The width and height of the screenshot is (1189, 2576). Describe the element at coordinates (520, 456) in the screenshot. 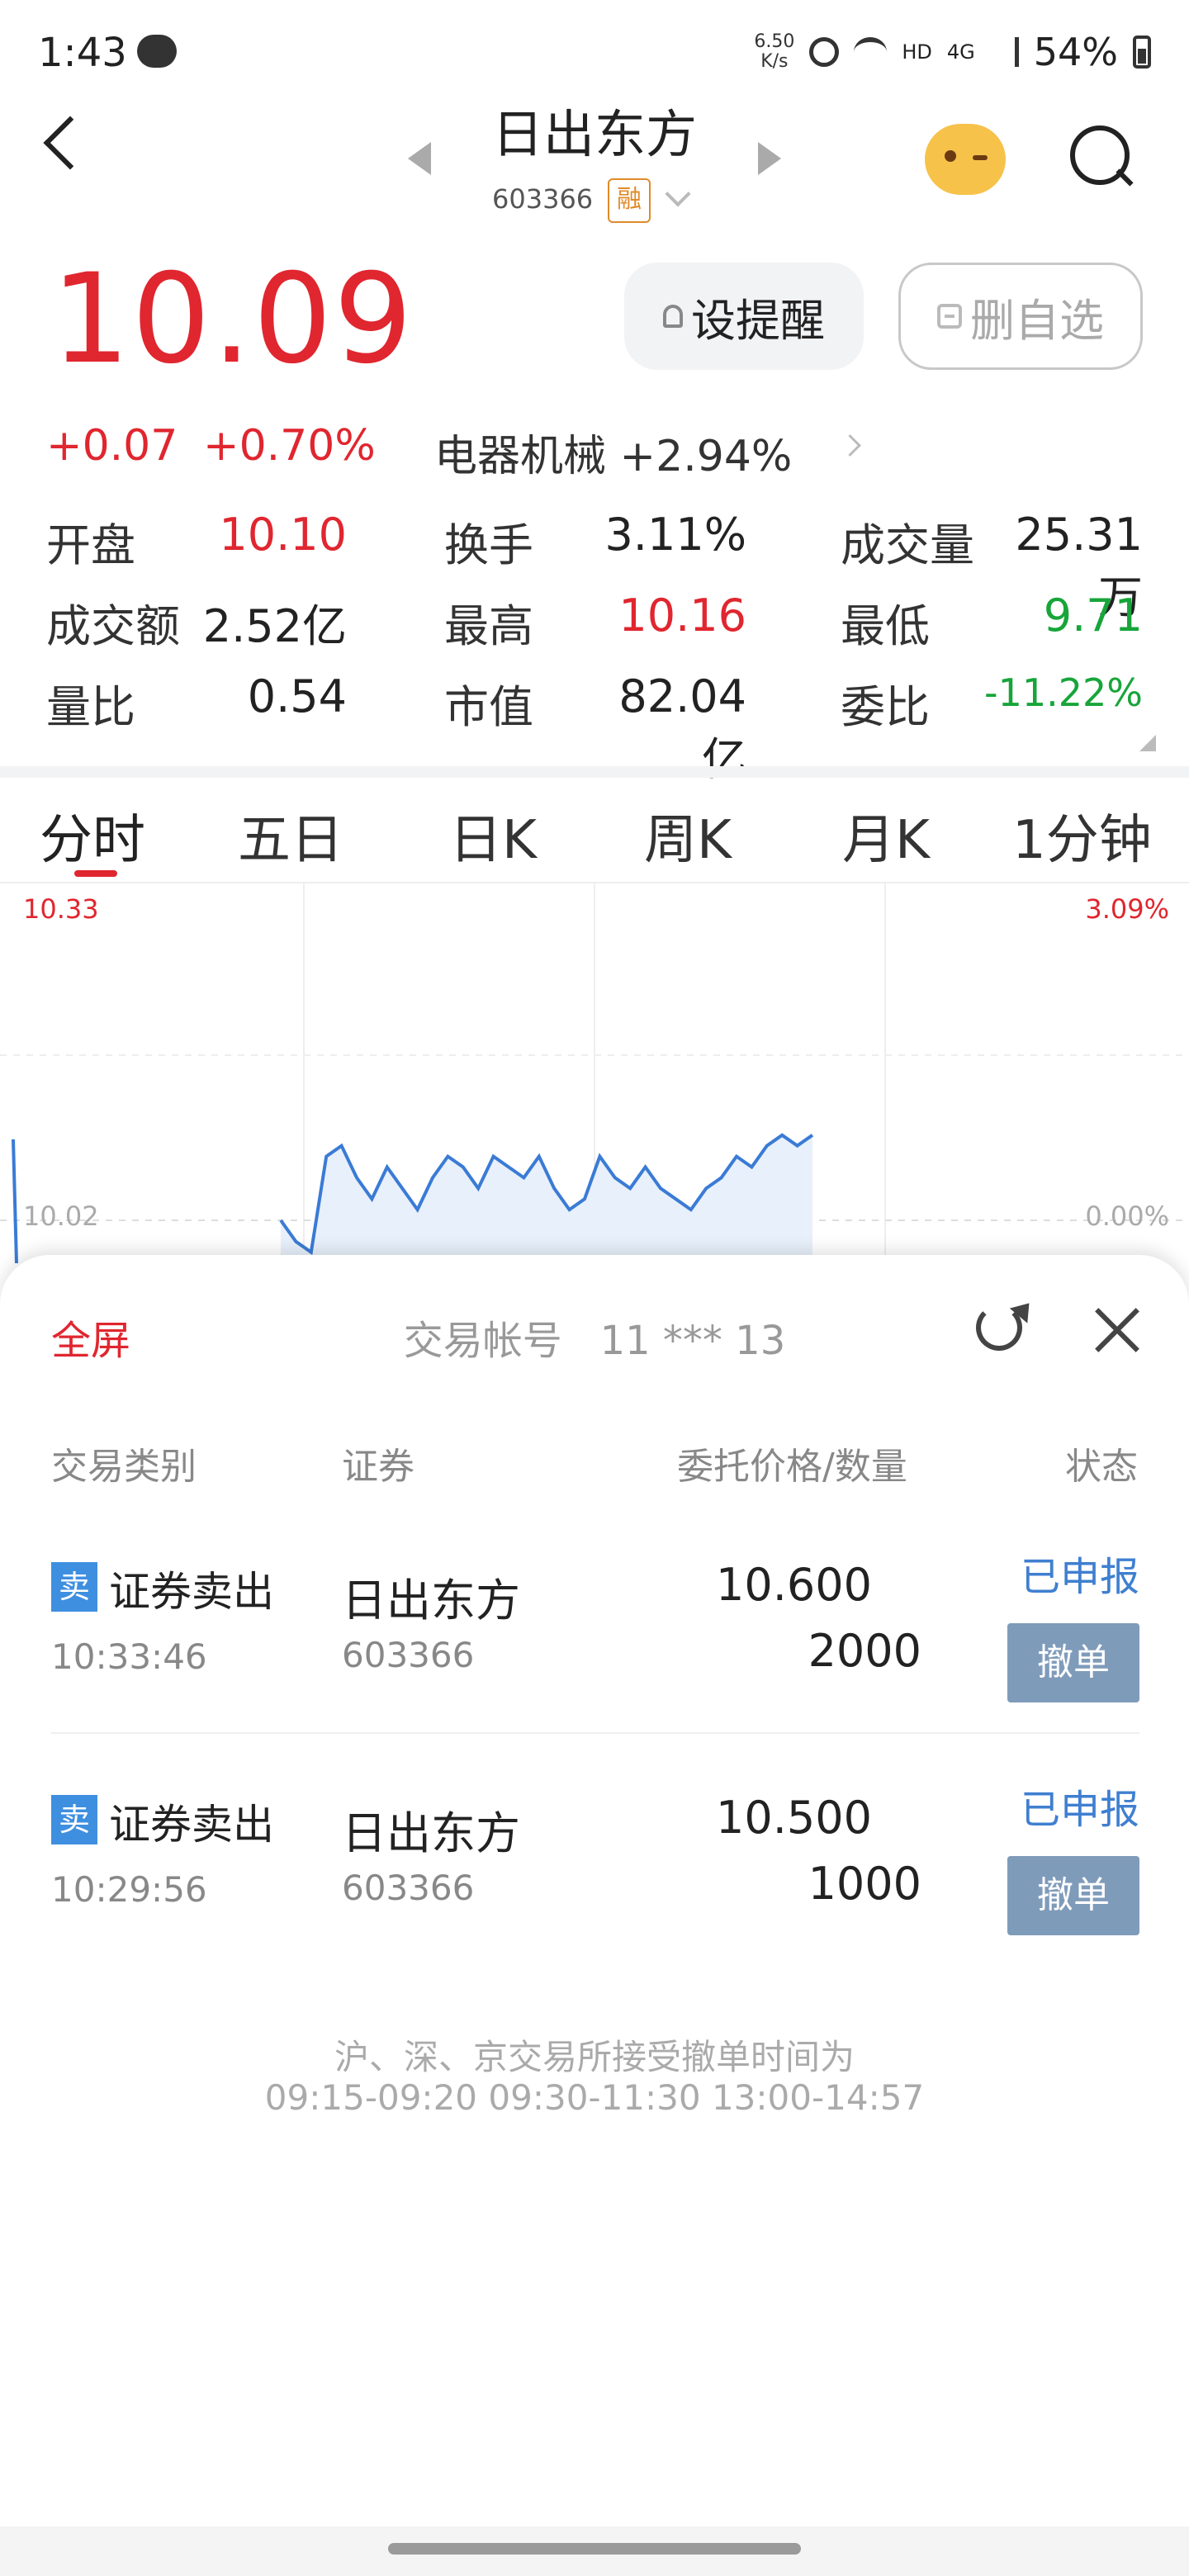

I see `sector-name: 电器机械` at that location.